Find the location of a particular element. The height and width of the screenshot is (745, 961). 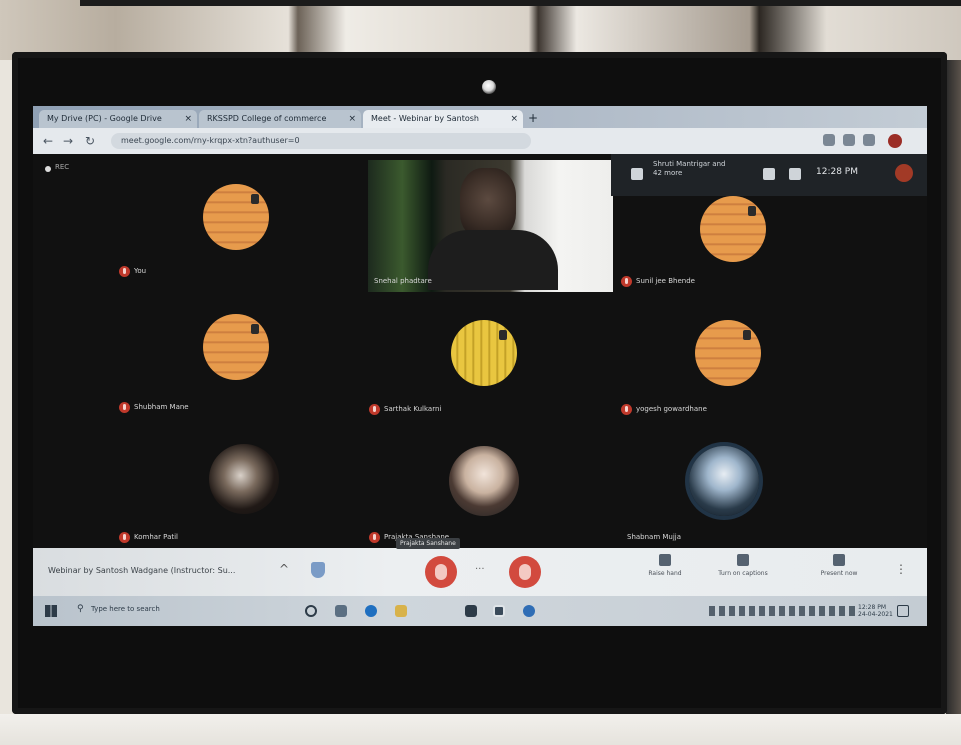

background-wall is located at coordinates (480, 30).